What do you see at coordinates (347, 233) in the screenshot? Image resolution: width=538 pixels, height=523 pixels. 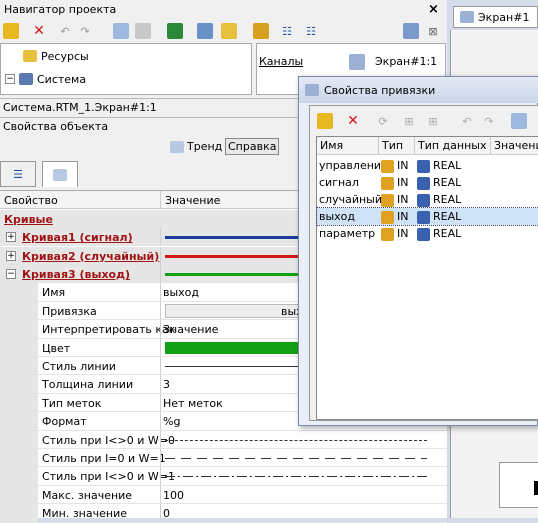 I see `row-name: параметр` at bounding box center [347, 233].